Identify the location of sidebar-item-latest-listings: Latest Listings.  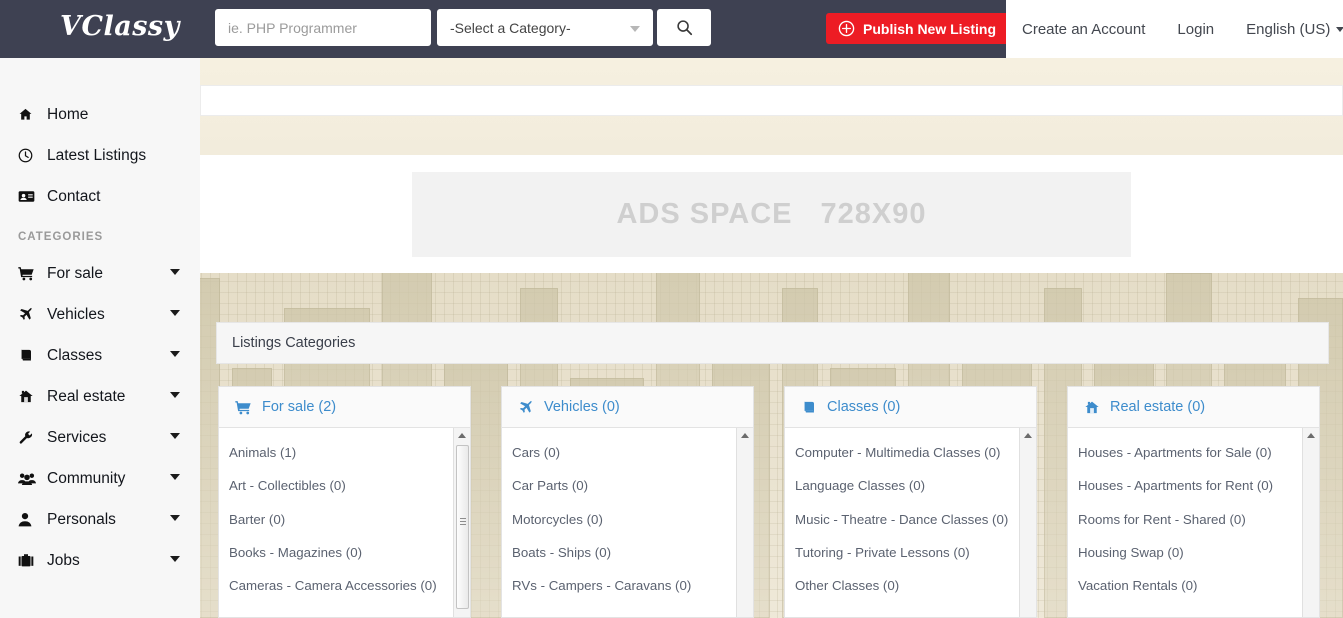
(100, 155).